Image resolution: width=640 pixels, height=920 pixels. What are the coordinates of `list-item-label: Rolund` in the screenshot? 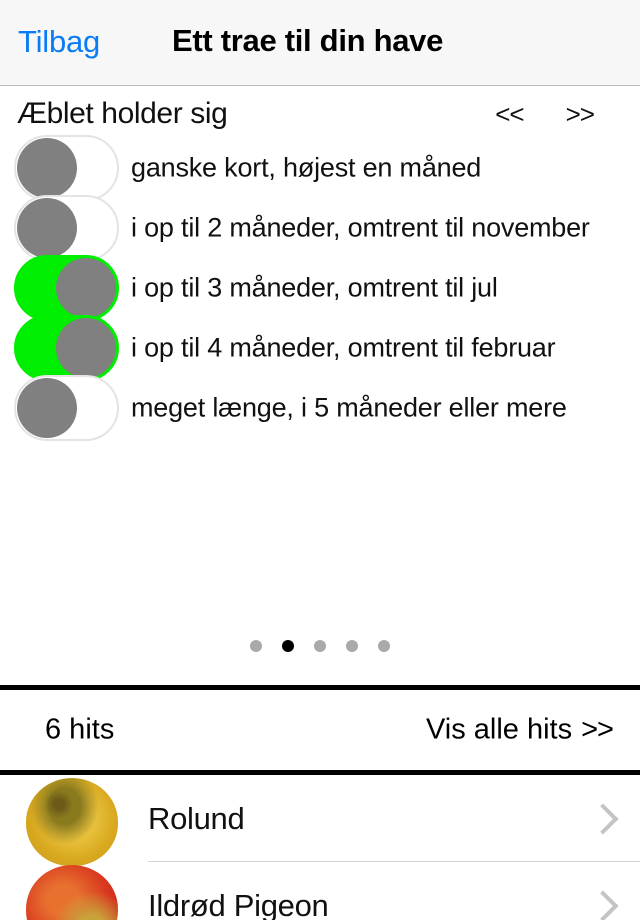 It's located at (196, 818).